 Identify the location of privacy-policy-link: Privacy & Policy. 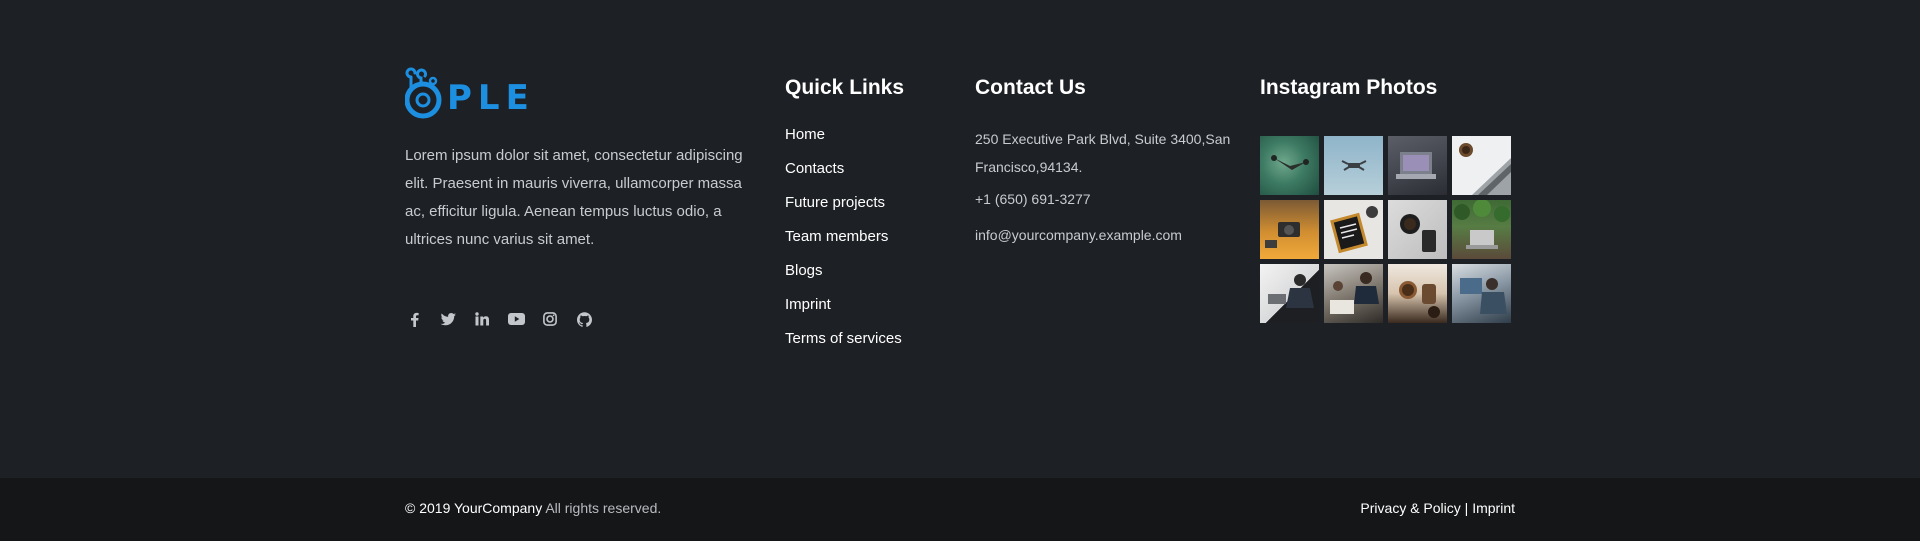
(1410, 508).